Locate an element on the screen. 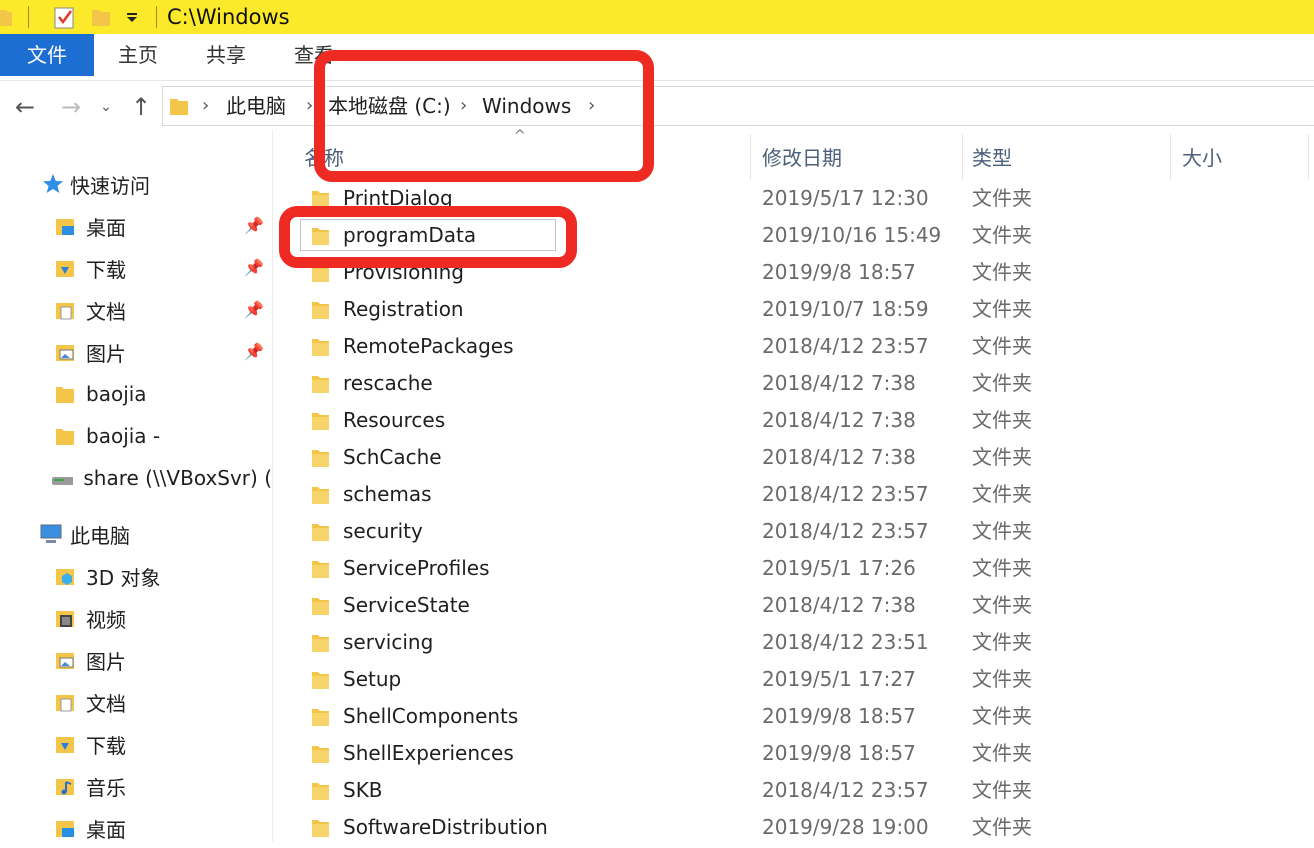 The width and height of the screenshot is (1314, 848). file-row: servicing 2018/4/12 23:51 文件夹 is located at coordinates (805, 642).